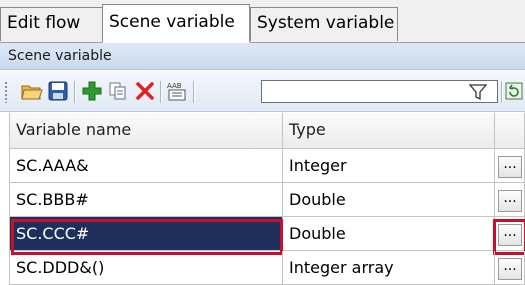 The image size is (525, 285). What do you see at coordinates (146, 166) in the screenshot?
I see `variable-name-cell: SC.AAA&` at bounding box center [146, 166].